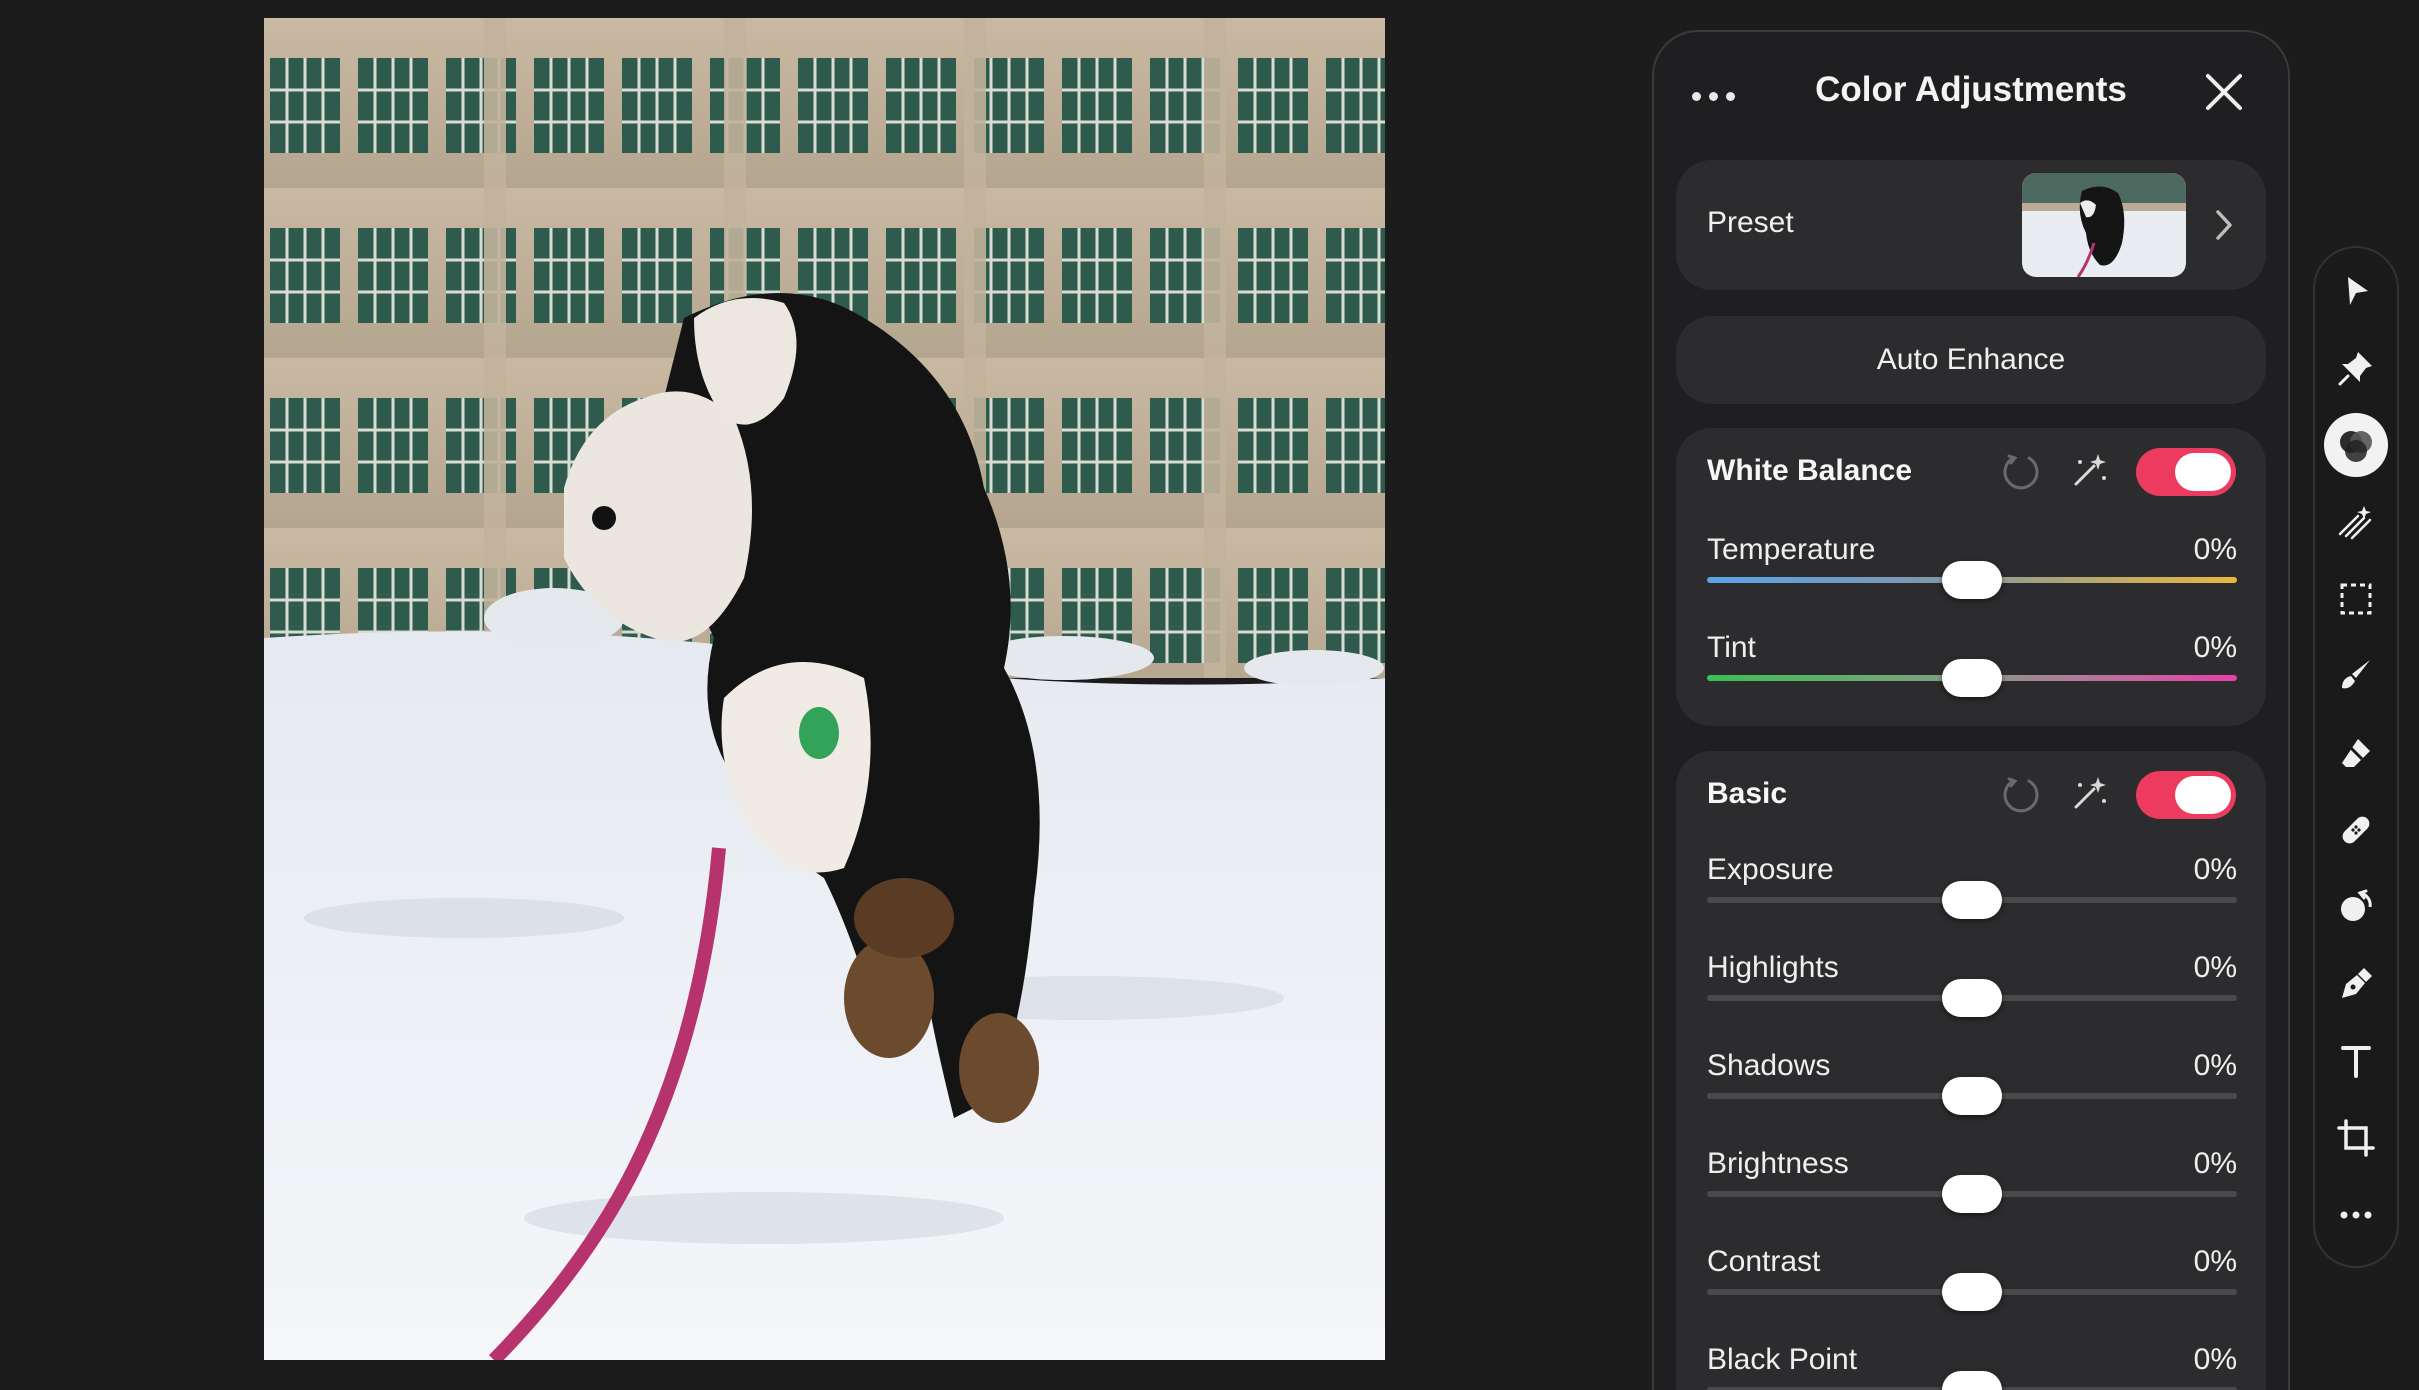  What do you see at coordinates (1764, 1261) in the screenshot?
I see `contrast-label: Contrast` at bounding box center [1764, 1261].